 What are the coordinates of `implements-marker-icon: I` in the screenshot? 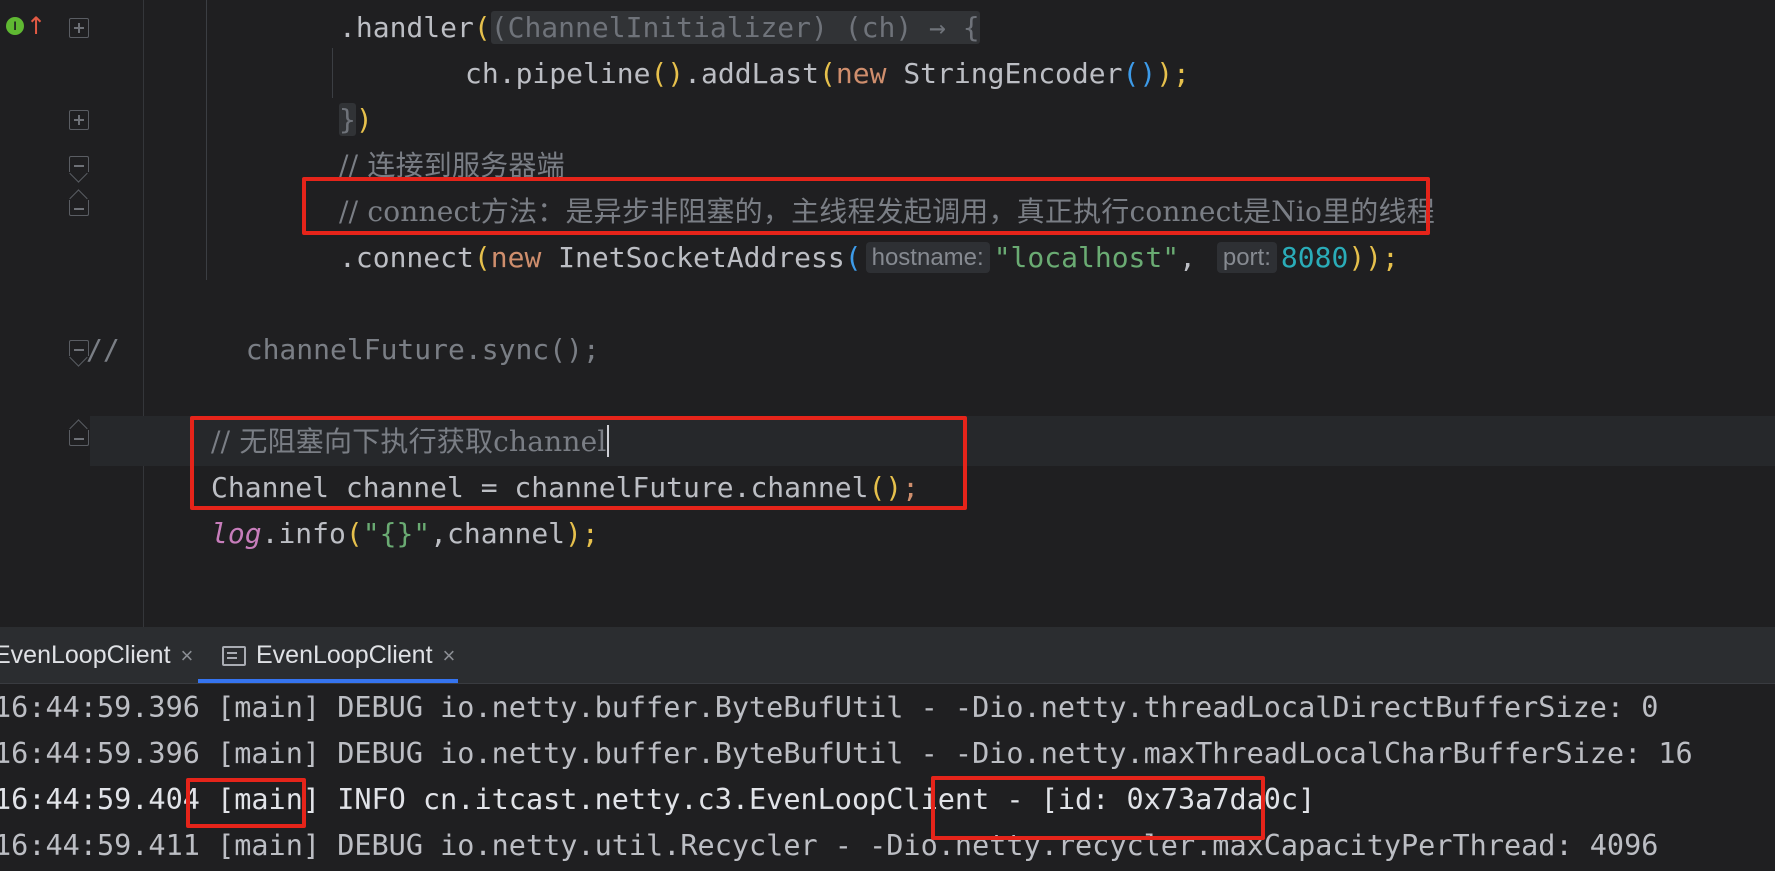 It's located at (15, 26).